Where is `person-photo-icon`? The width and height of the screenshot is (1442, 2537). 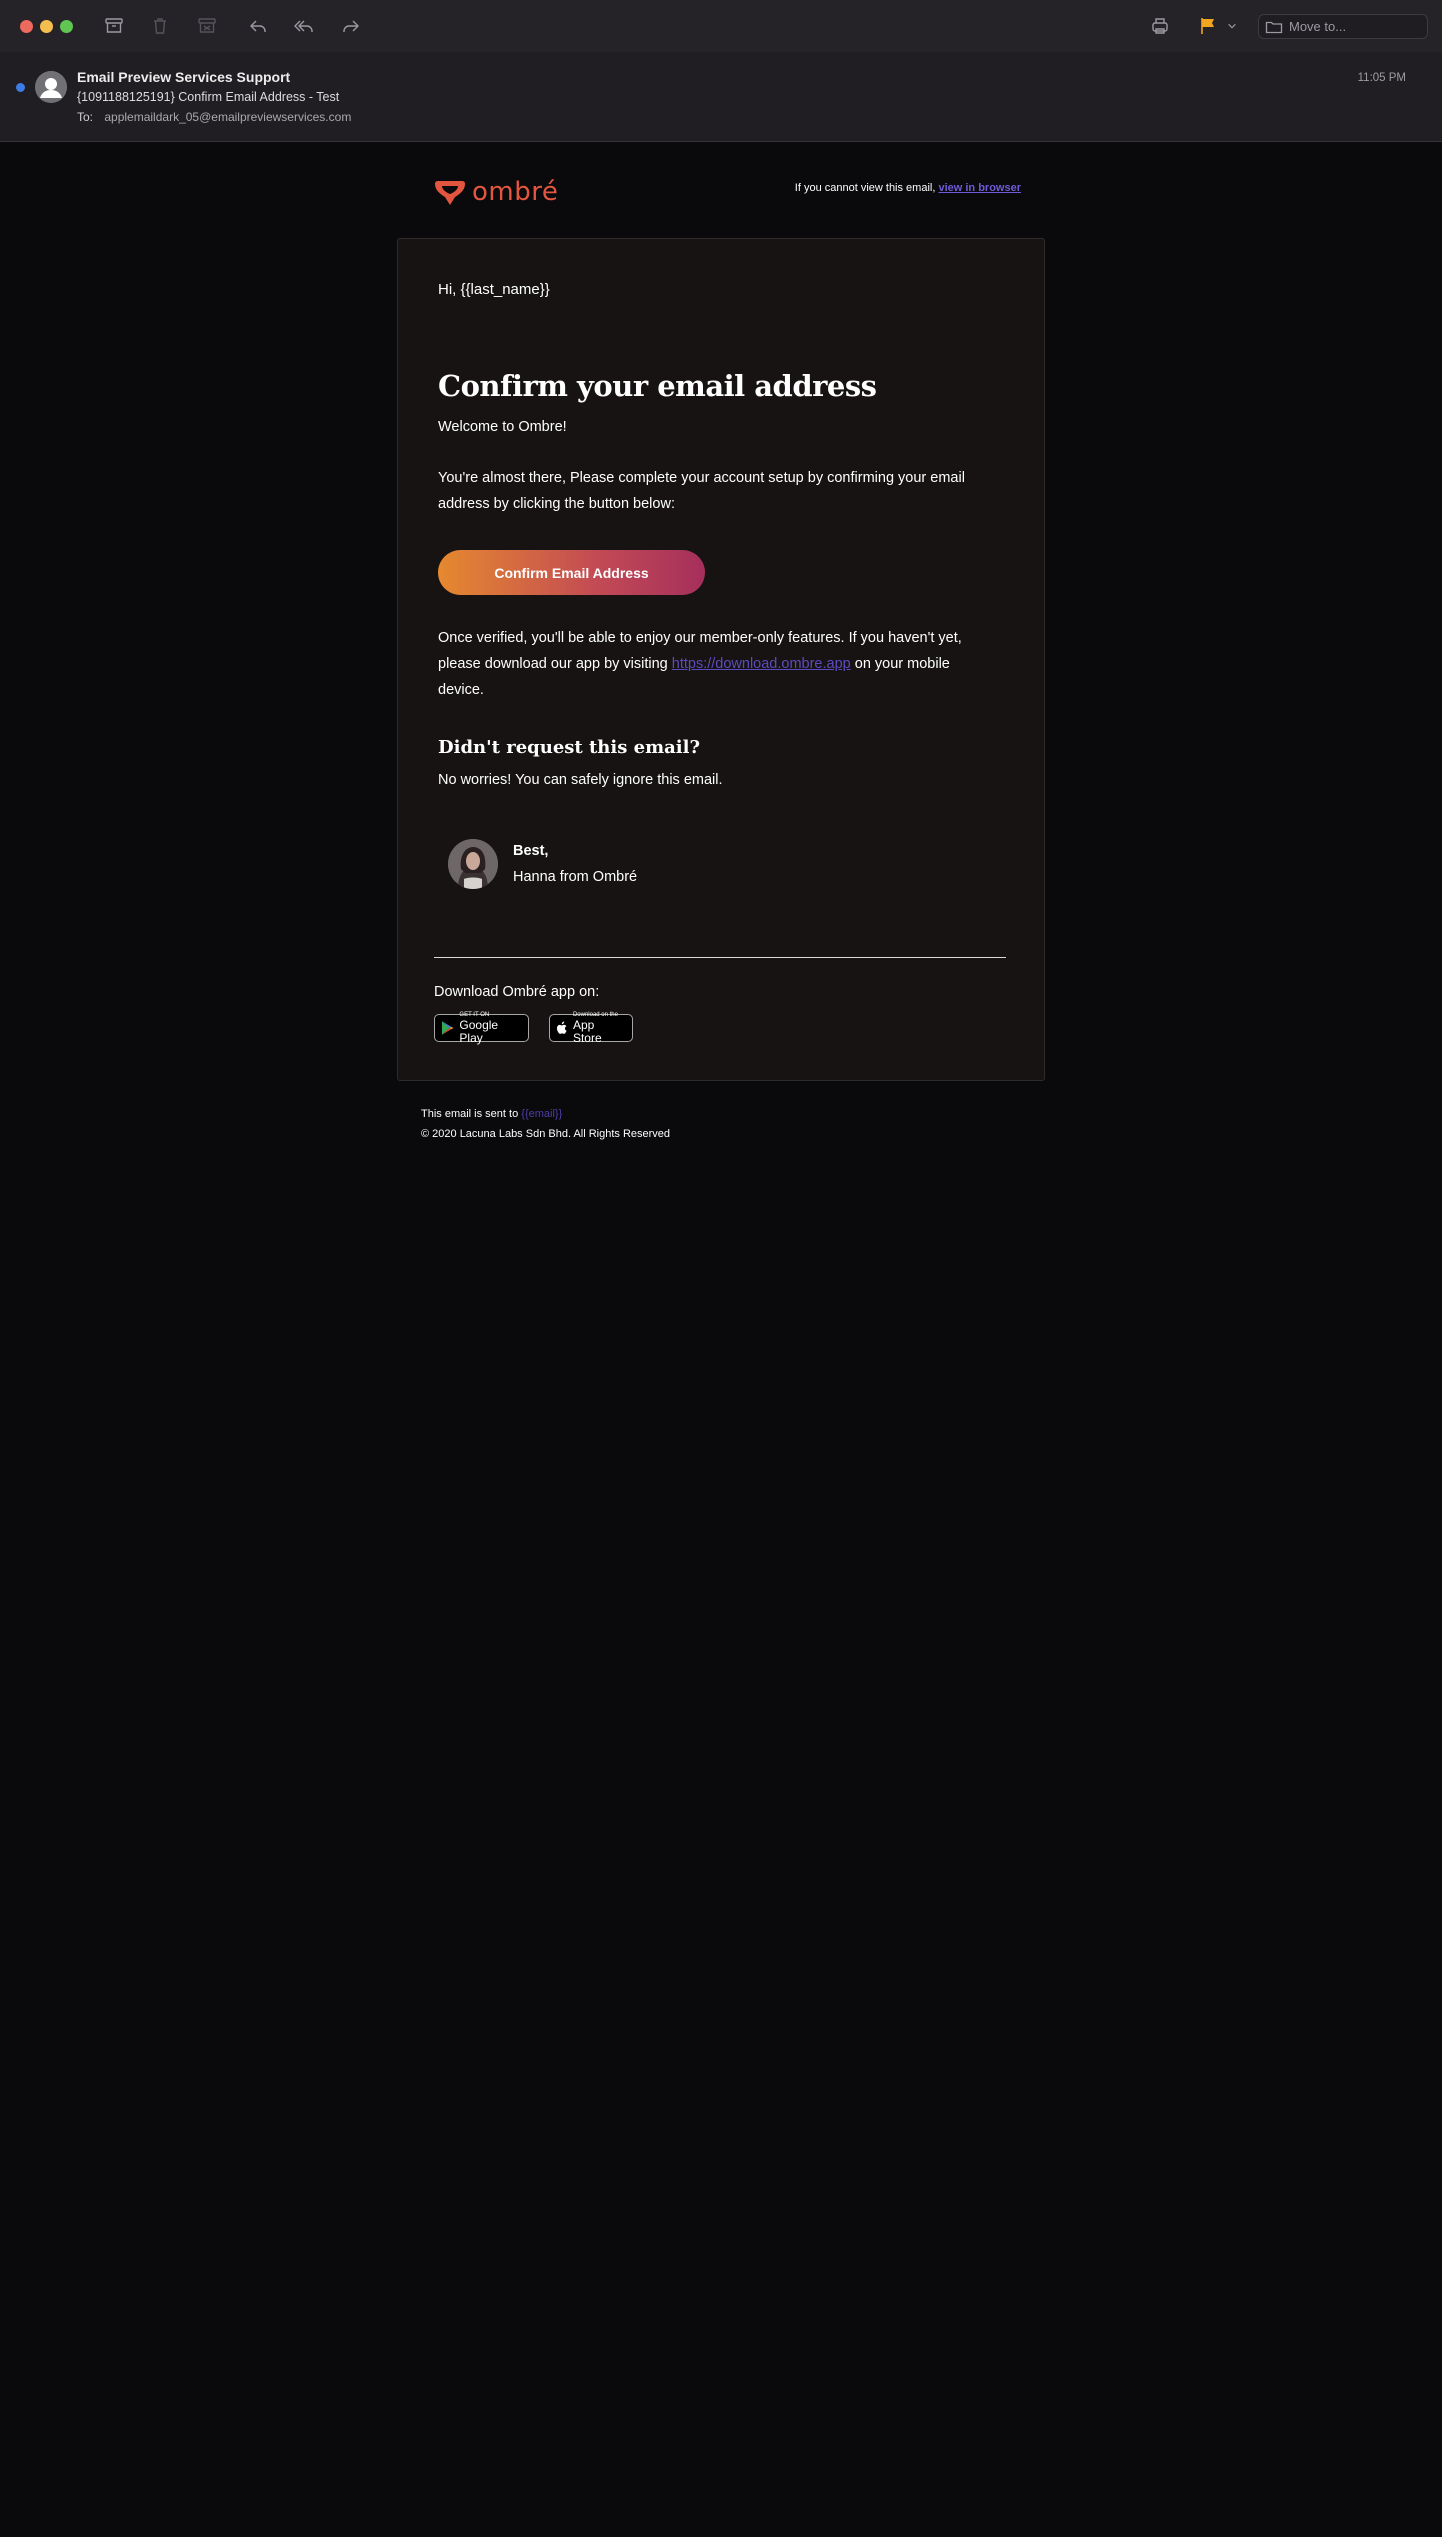 person-photo-icon is located at coordinates (473, 864).